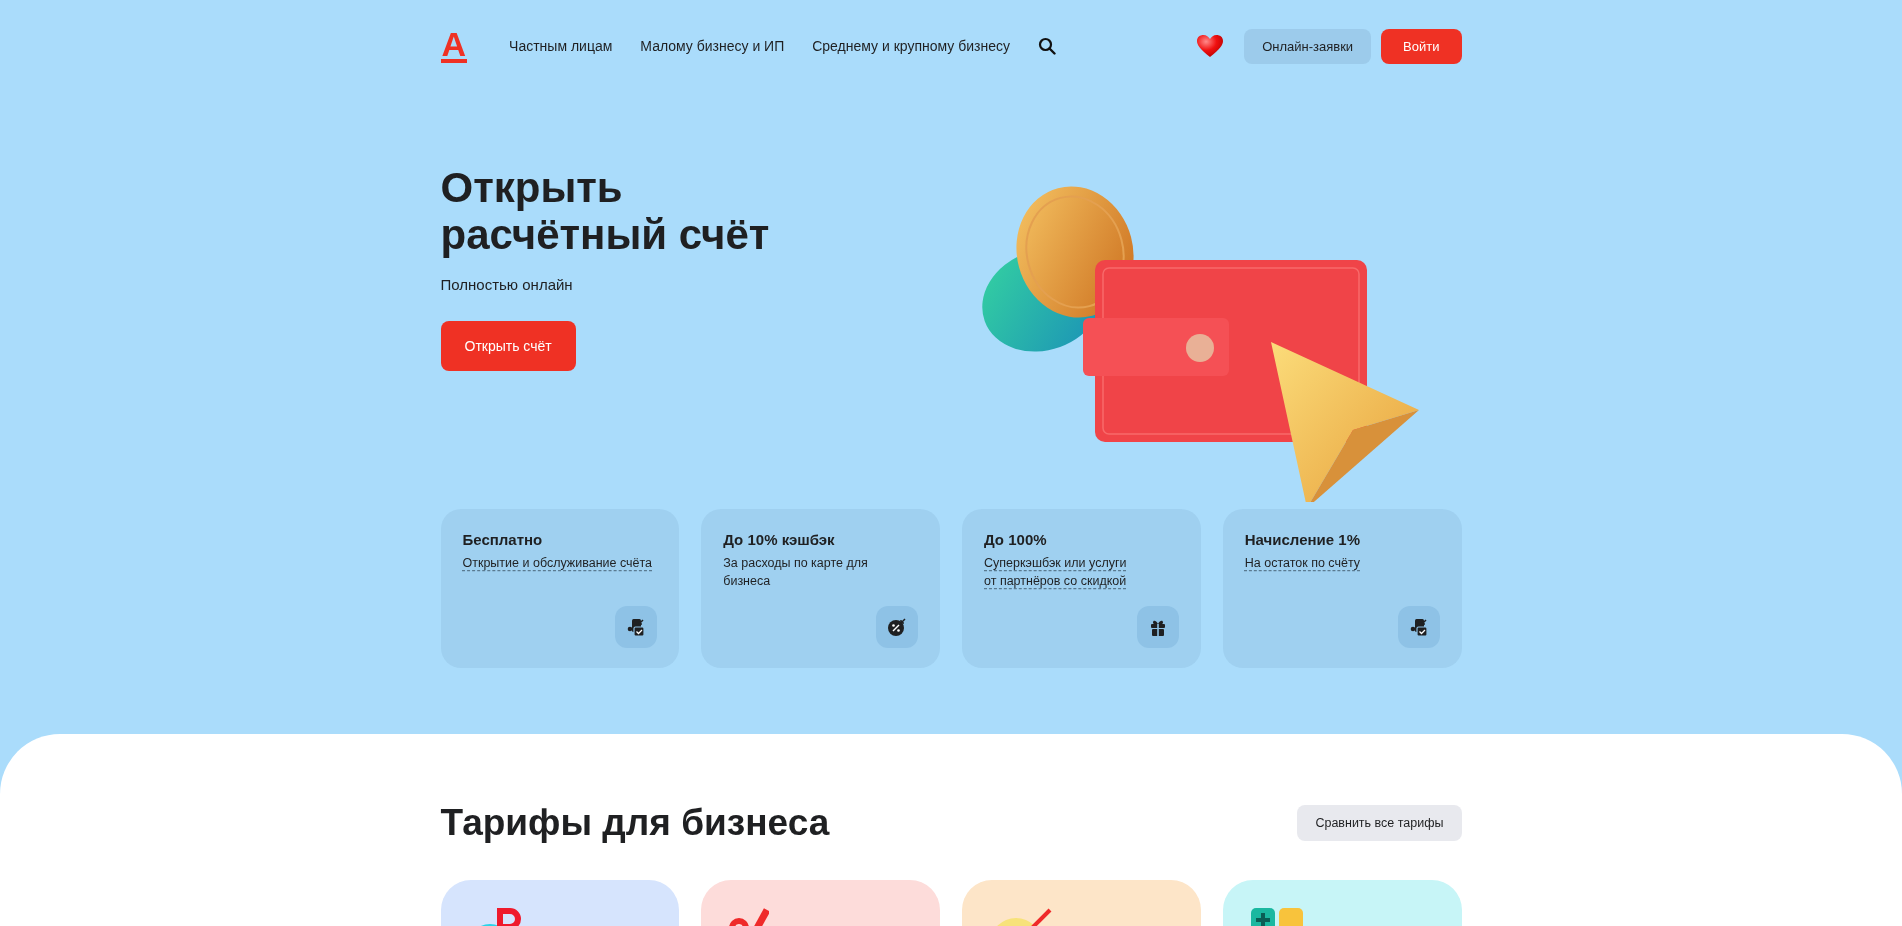  Describe the element at coordinates (1308, 46) in the screenshot. I see `applications-button: Онлайн-заявки` at that location.